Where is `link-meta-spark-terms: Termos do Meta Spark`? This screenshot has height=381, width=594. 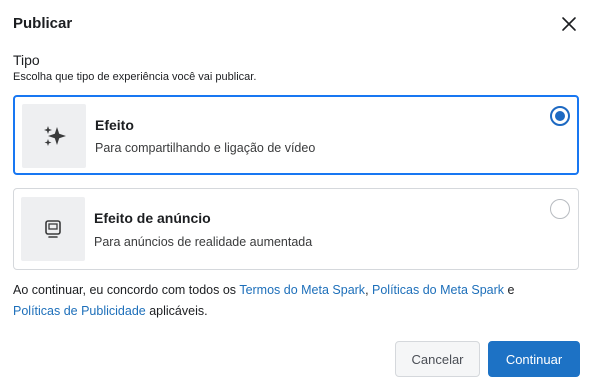
link-meta-spark-terms: Termos do Meta Spark is located at coordinates (302, 290).